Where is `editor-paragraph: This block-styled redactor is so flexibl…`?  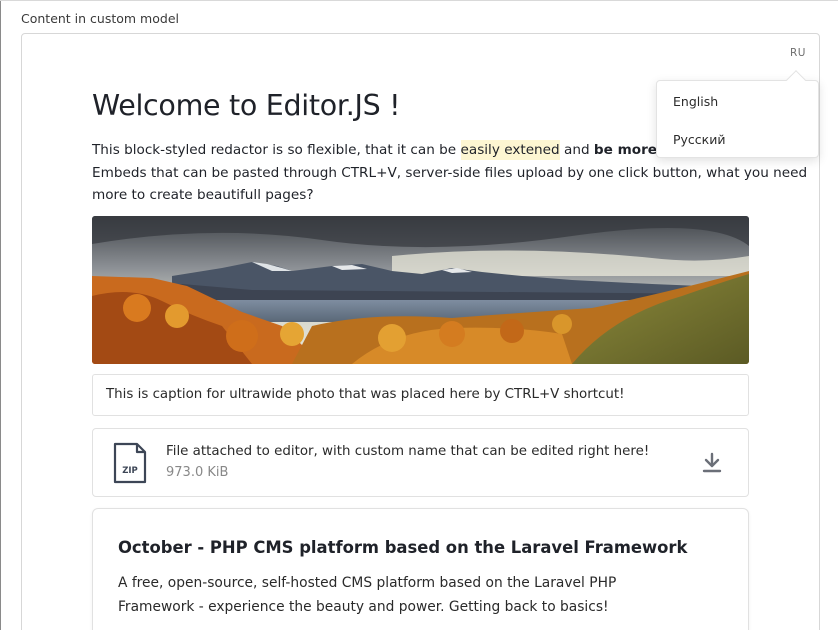
editor-paragraph: This block-styled redactor is so flexibl… is located at coordinates (450, 173).